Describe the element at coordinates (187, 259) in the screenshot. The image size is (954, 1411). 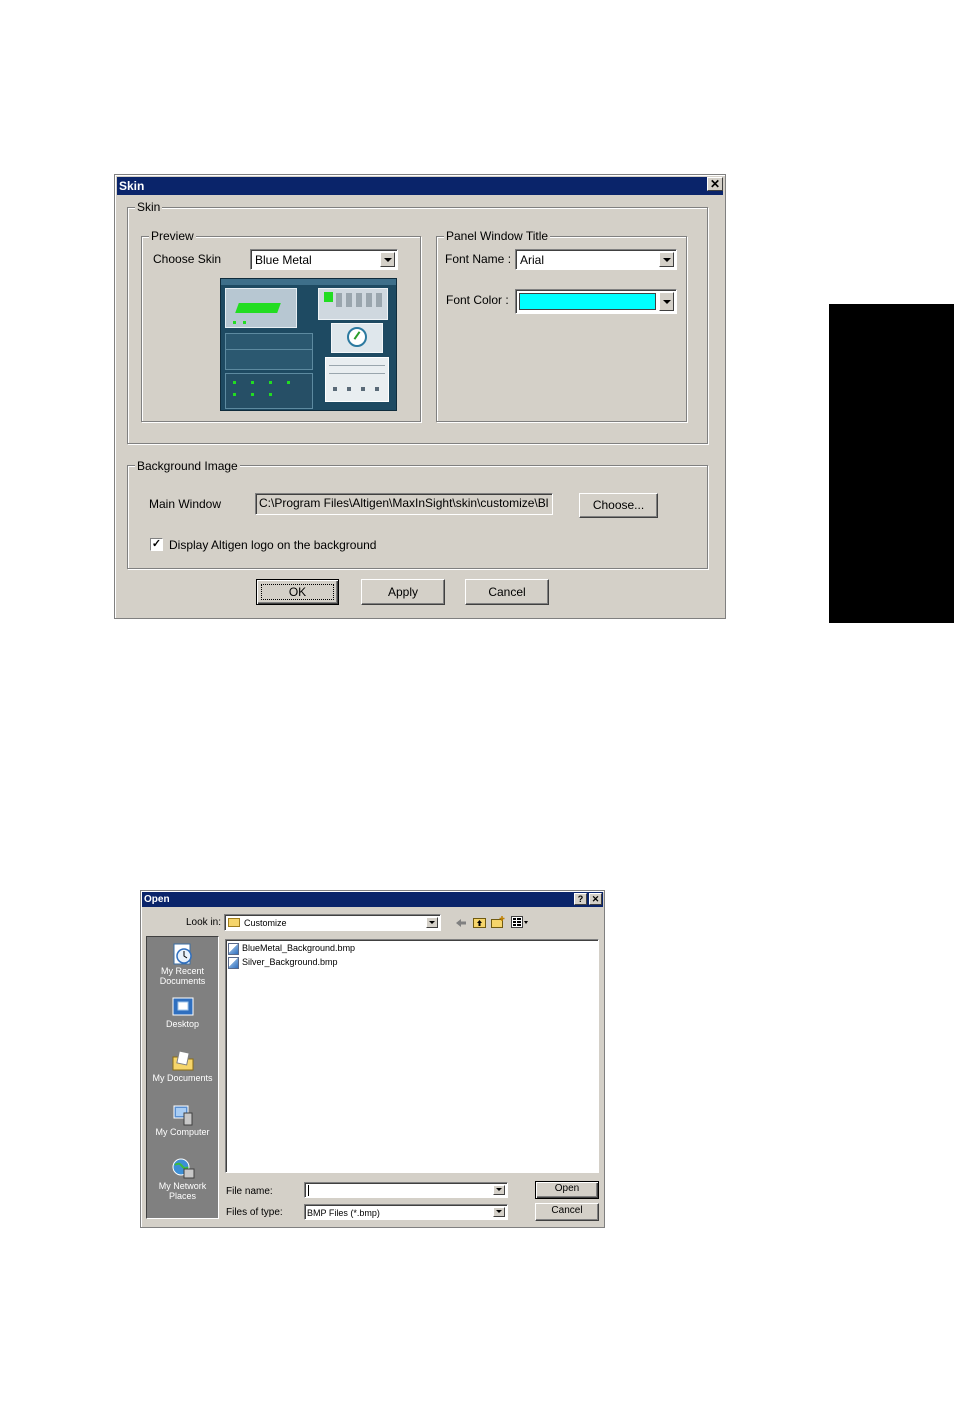
I see `choose-skin-label: Choose Skin` at that location.